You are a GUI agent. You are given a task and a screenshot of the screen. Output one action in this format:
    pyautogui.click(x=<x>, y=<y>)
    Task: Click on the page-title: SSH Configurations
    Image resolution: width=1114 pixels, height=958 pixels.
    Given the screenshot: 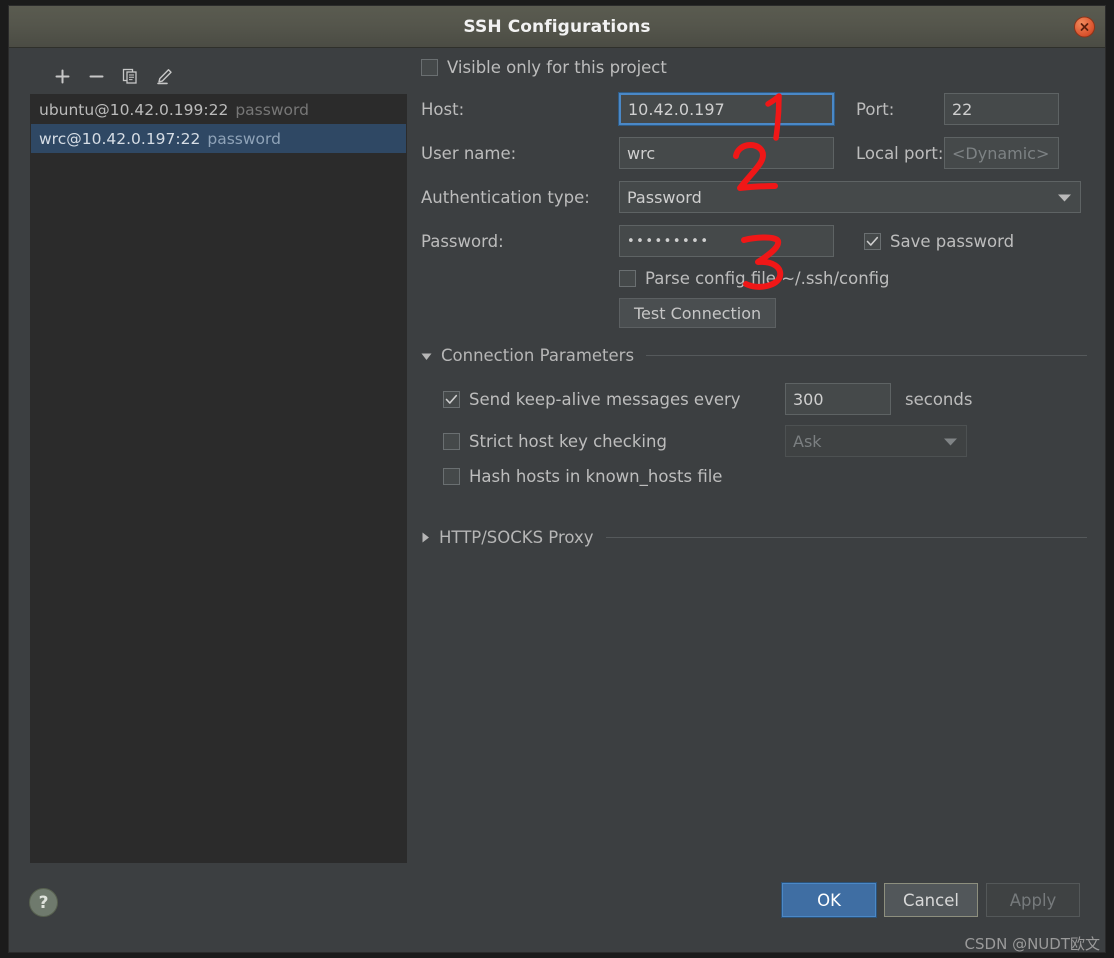 What is the action you would take?
    pyautogui.click(x=557, y=26)
    